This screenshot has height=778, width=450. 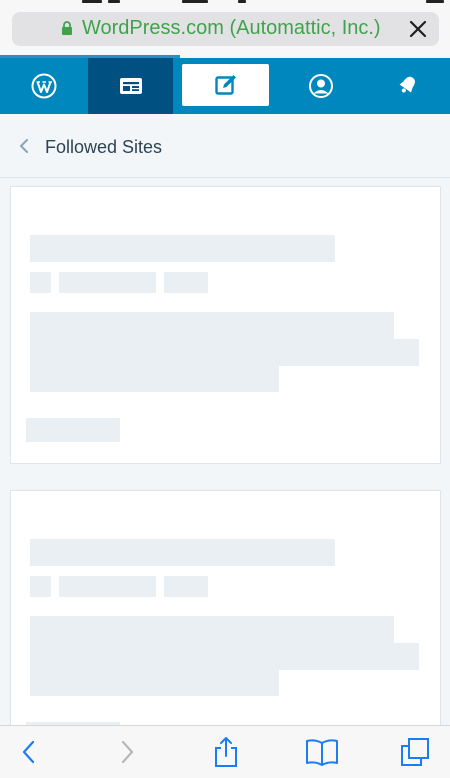 What do you see at coordinates (24, 146) in the screenshot?
I see `chevron-left-icon` at bounding box center [24, 146].